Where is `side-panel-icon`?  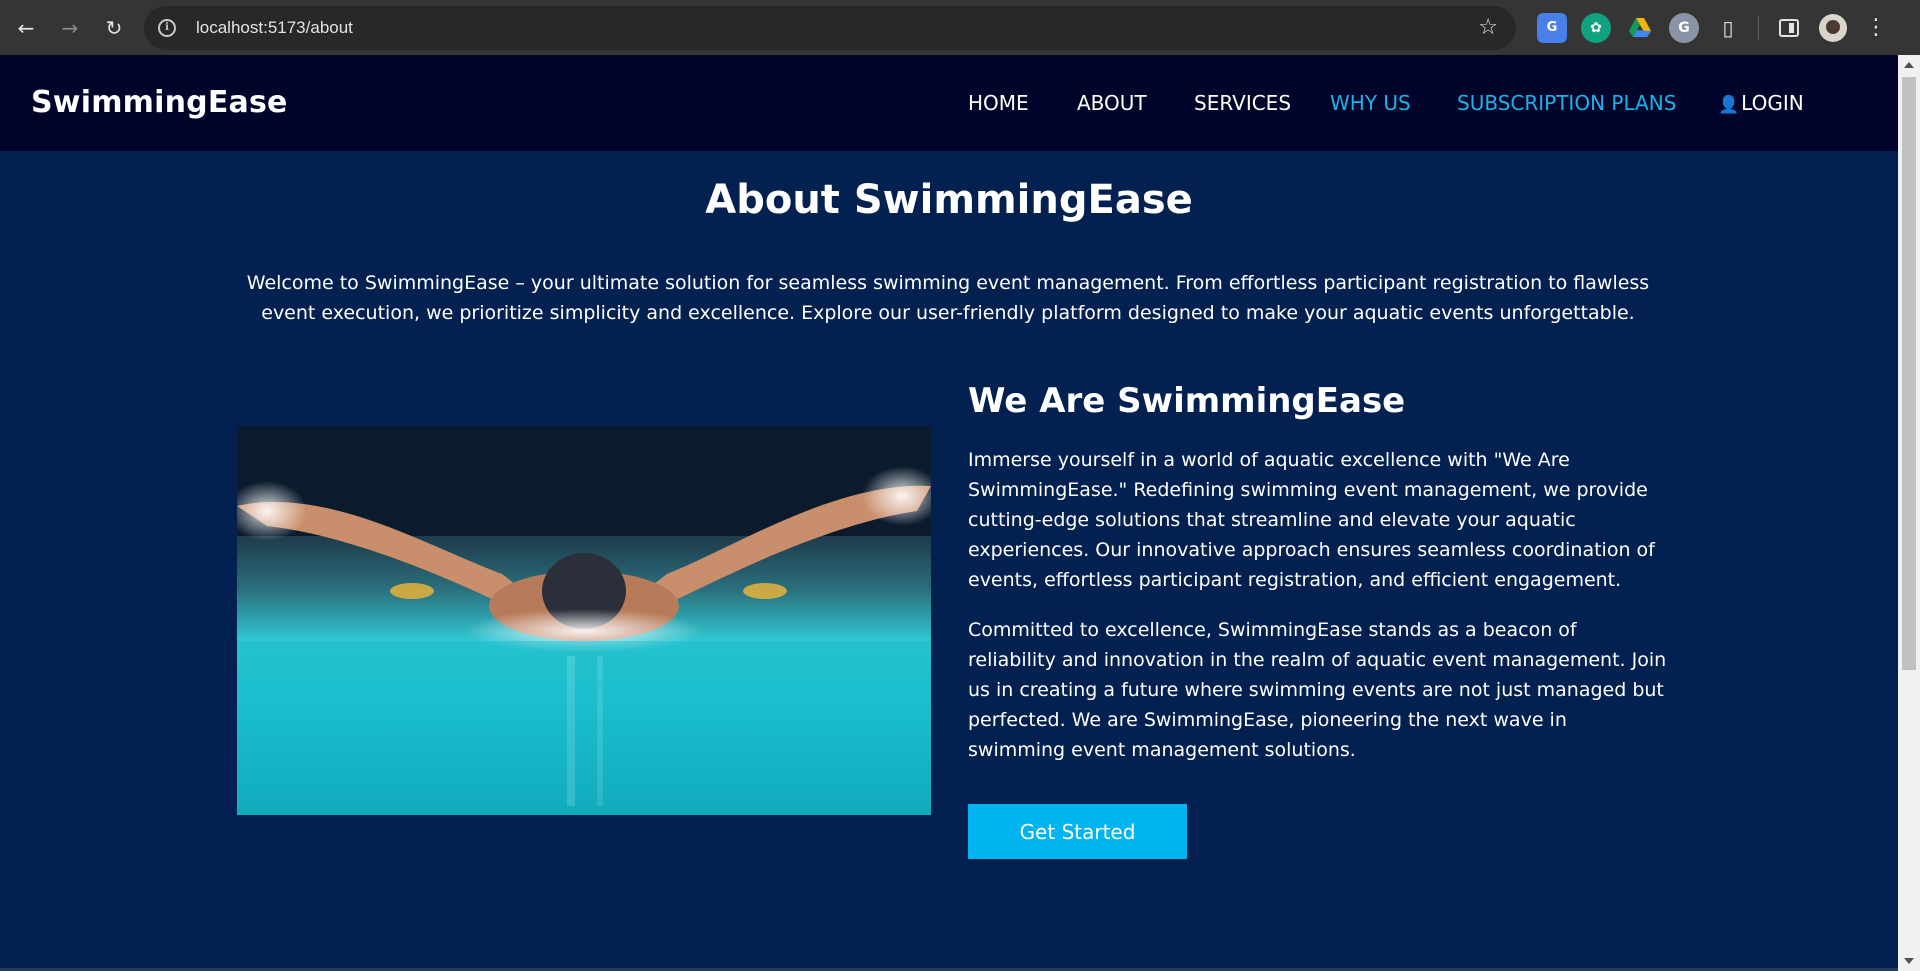
side-panel-icon is located at coordinates (1789, 27).